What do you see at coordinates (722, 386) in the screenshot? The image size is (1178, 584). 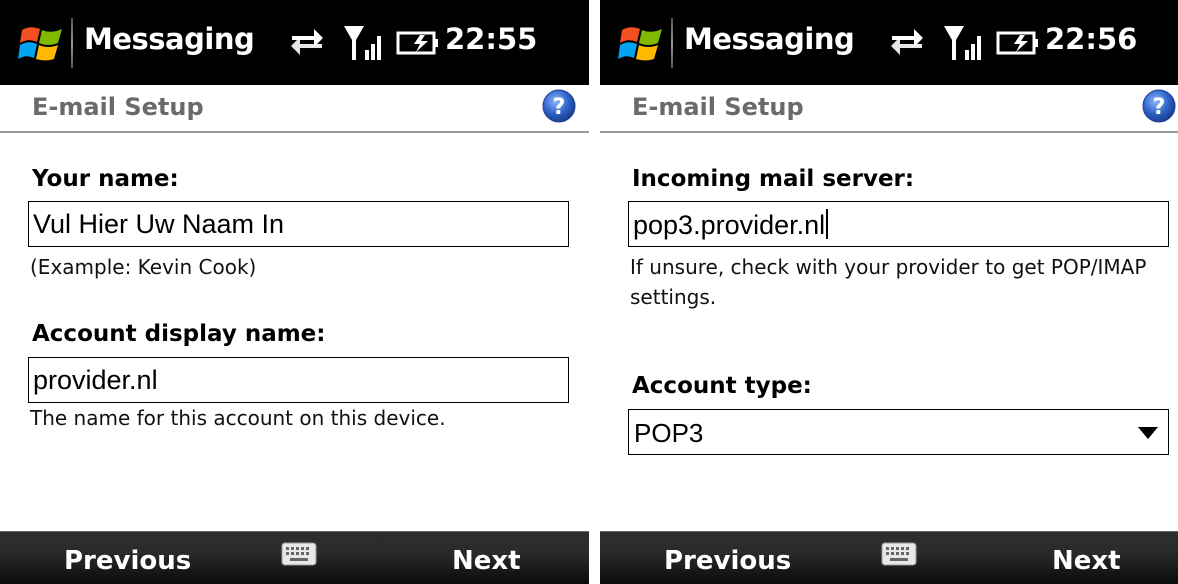 I see `account-type-label: Account type:` at bounding box center [722, 386].